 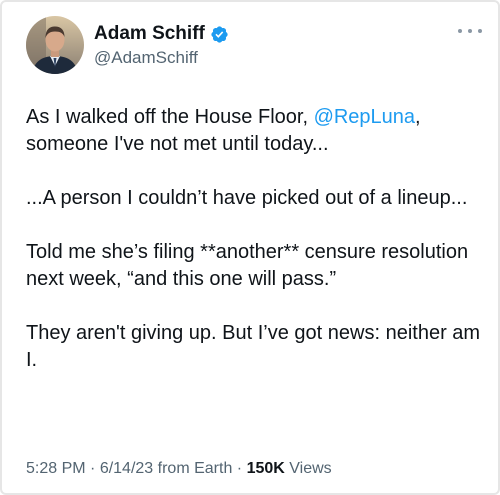 I want to click on mention-link: @RepLuna, so click(x=364, y=117).